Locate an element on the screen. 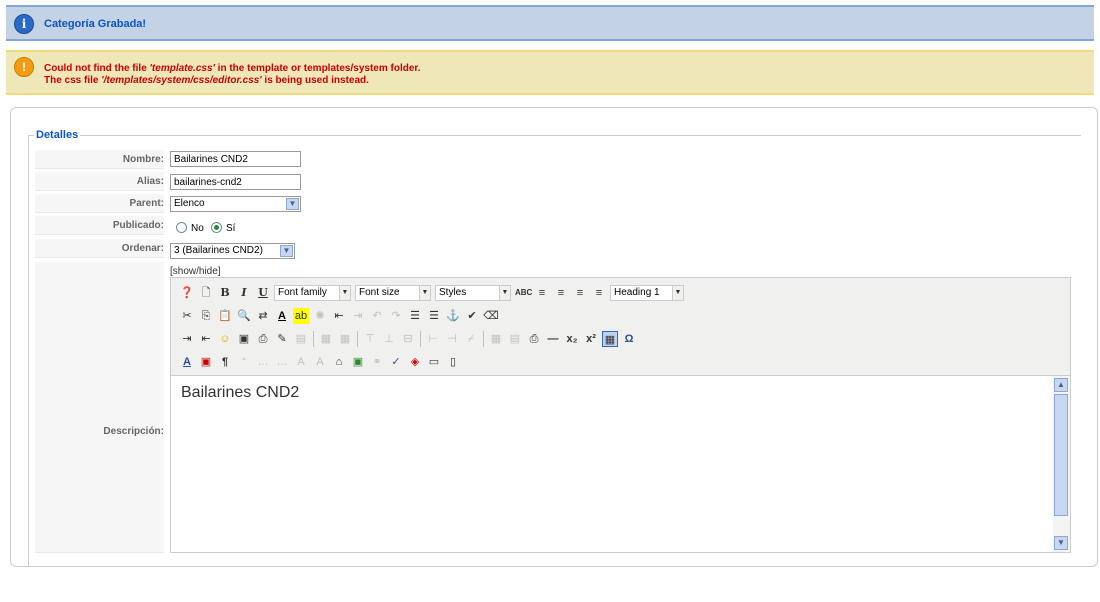 The width and height of the screenshot is (1100, 602). align-right-icon: ≡ is located at coordinates (580, 293).